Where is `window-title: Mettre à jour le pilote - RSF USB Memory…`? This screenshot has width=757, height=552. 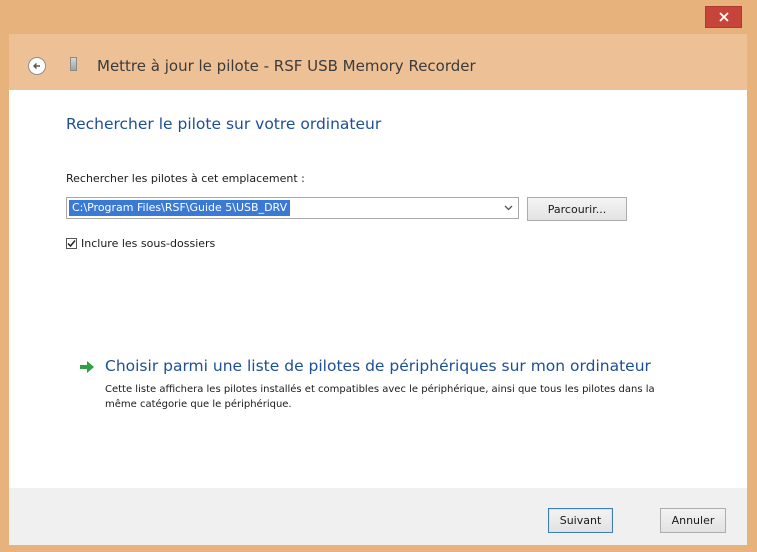
window-title: Mettre à jour le pilote - RSF USB Memory… is located at coordinates (286, 66).